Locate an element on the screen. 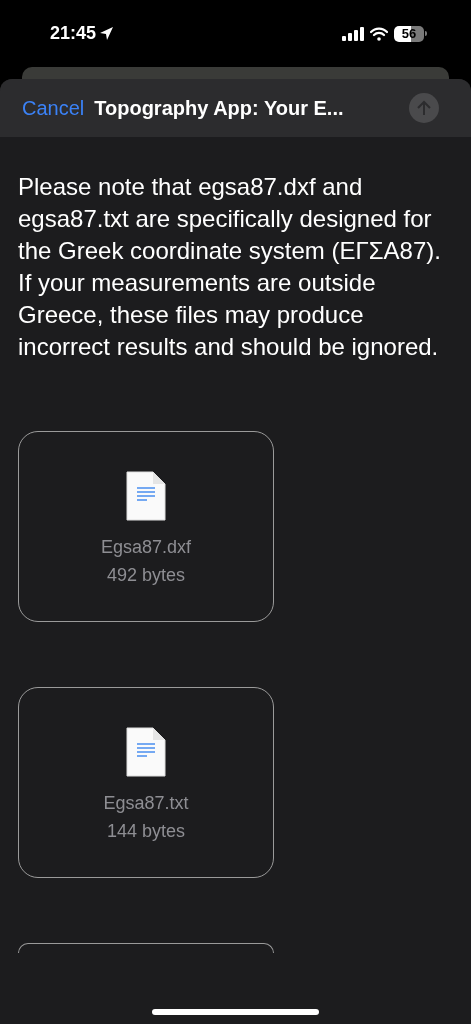  file-name: Egsa87.txt is located at coordinates (146, 803).